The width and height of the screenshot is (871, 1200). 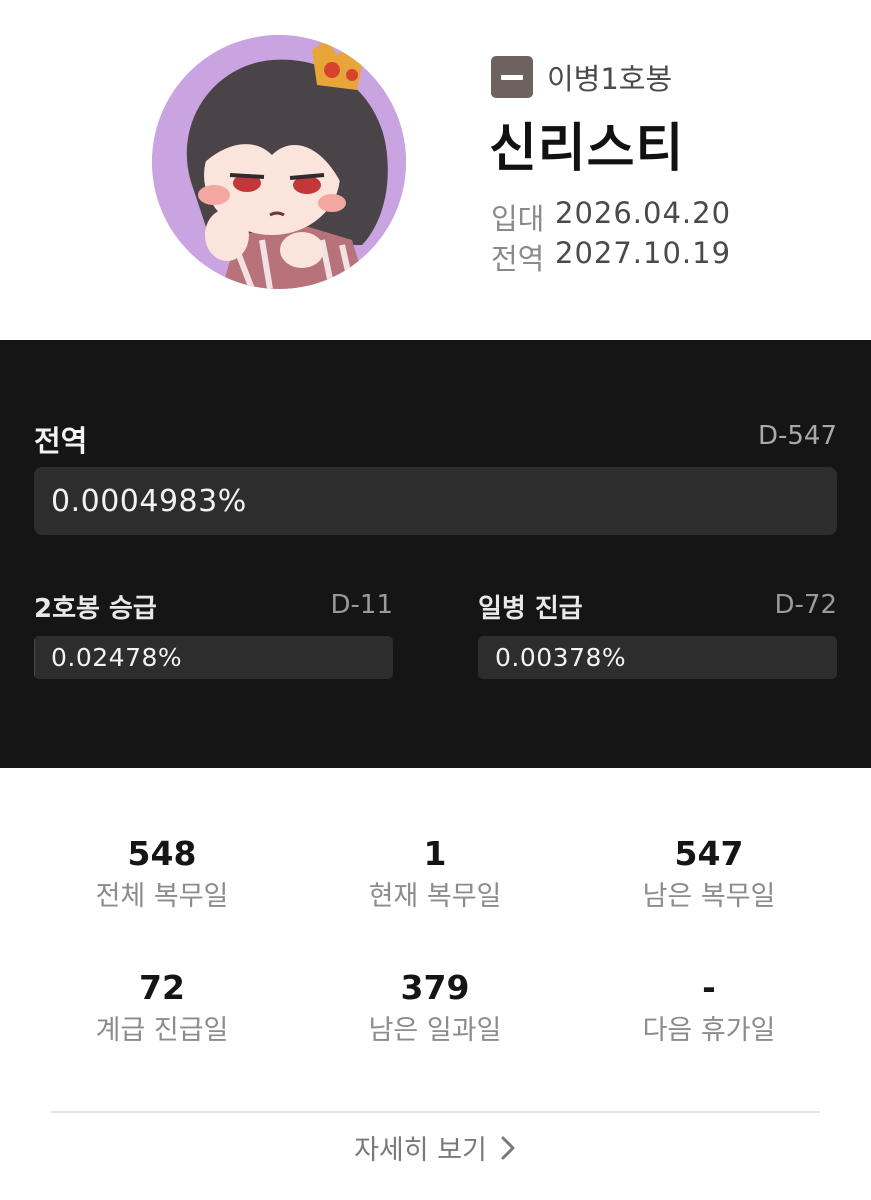 I want to click on promotion-hobong-bar: 0.02478%, so click(x=213, y=657).